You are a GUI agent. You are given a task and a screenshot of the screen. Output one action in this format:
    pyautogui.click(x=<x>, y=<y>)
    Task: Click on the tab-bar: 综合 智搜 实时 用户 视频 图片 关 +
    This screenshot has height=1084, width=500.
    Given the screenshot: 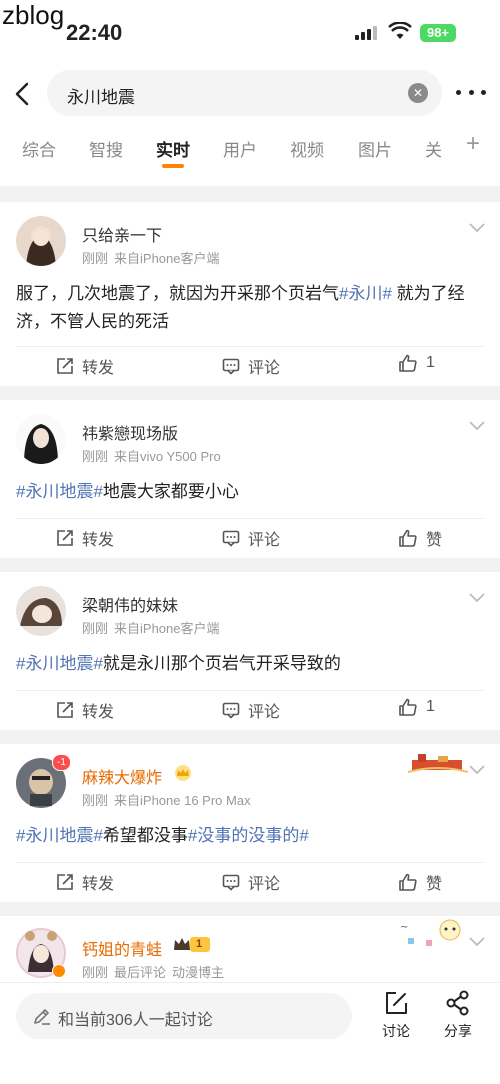 What is the action you would take?
    pyautogui.click(x=250, y=156)
    